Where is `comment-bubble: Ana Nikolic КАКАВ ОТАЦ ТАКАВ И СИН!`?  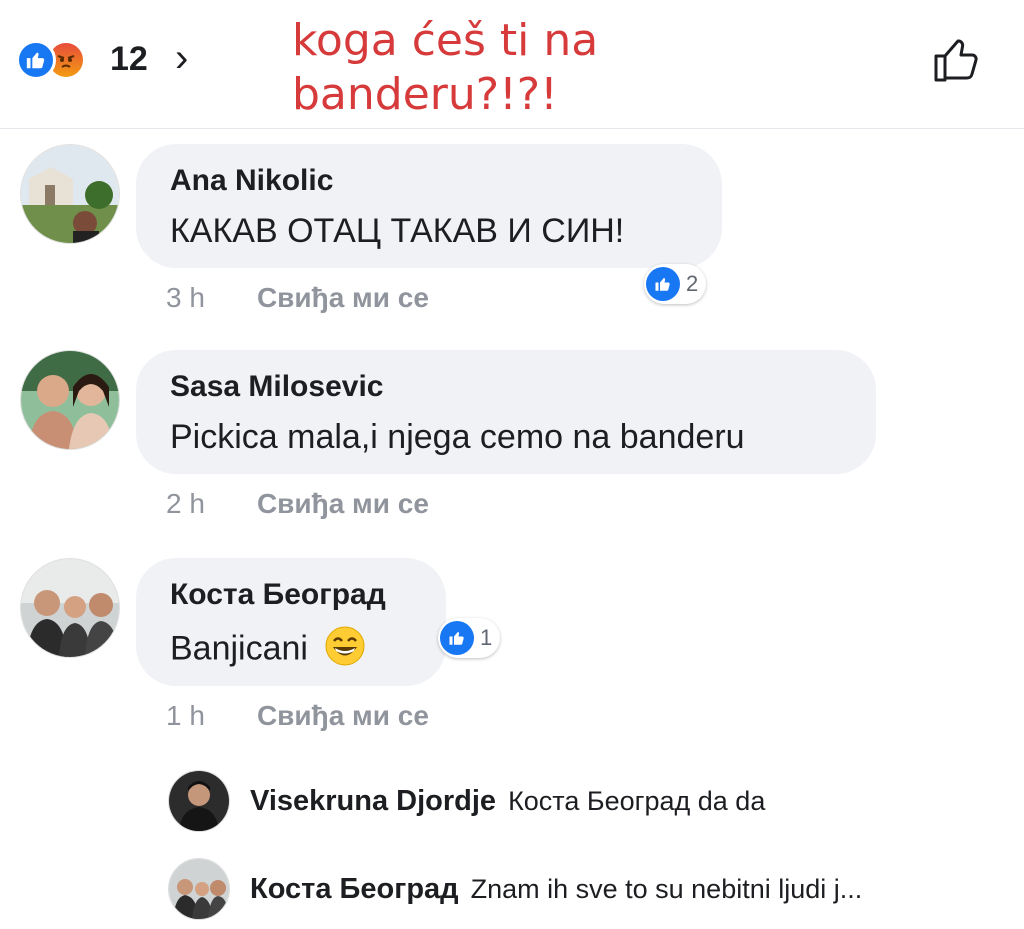
comment-bubble: Ana Nikolic КАКАВ ОТАЦ ТАКАВ И СИН! is located at coordinates (429, 206).